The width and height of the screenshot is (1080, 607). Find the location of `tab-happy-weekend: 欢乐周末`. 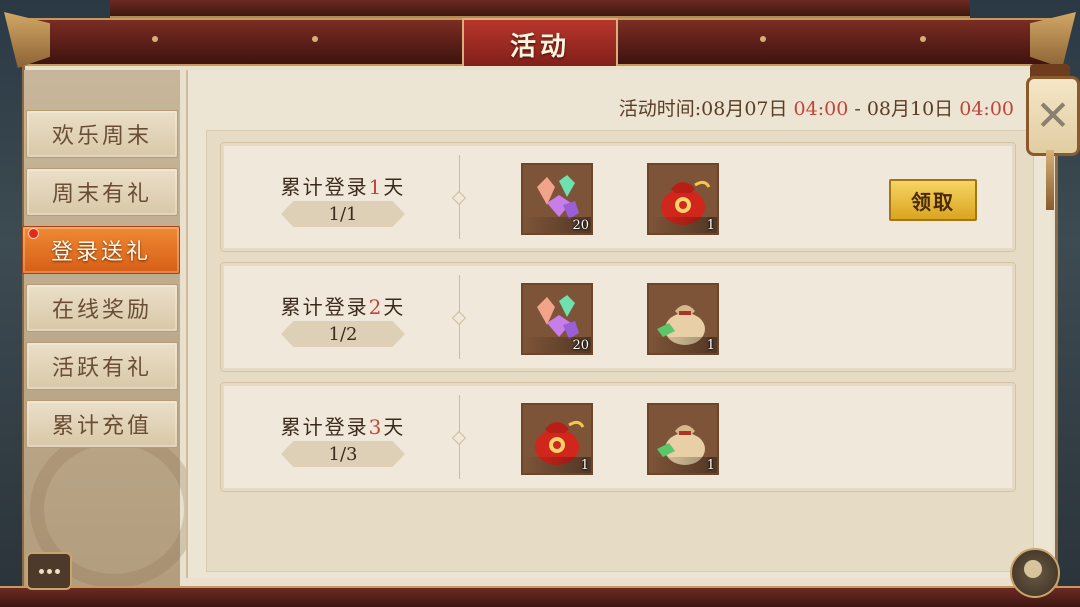

tab-happy-weekend: 欢乐周末 is located at coordinates (102, 134).